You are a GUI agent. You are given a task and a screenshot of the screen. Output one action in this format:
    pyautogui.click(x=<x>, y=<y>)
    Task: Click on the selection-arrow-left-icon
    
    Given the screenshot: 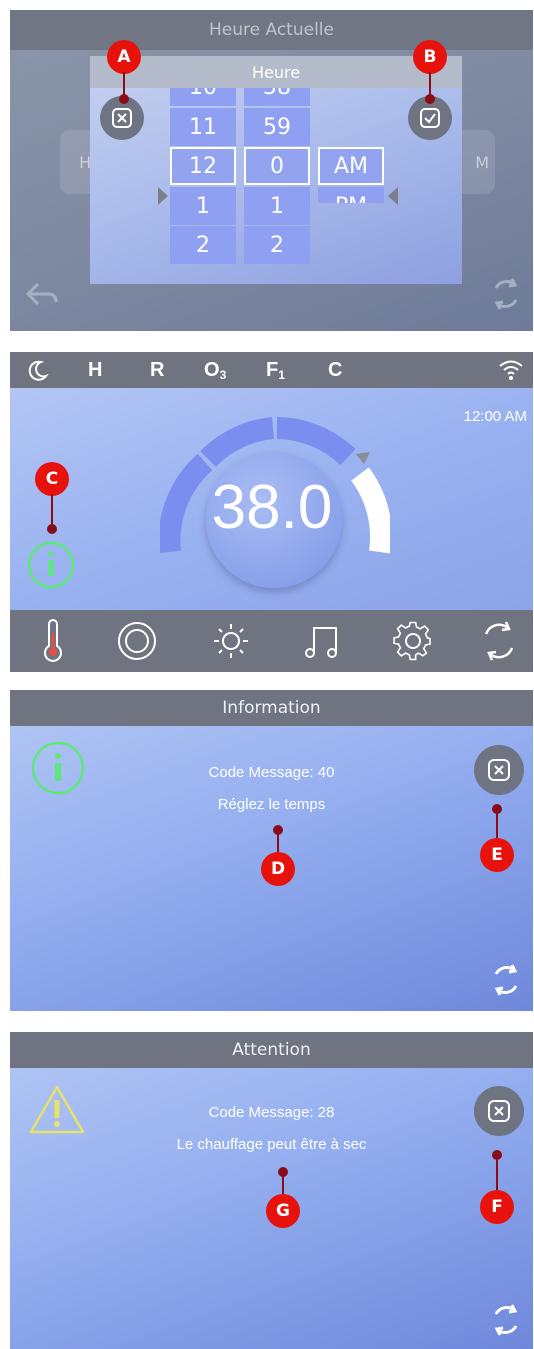 What is the action you would take?
    pyautogui.click(x=163, y=196)
    